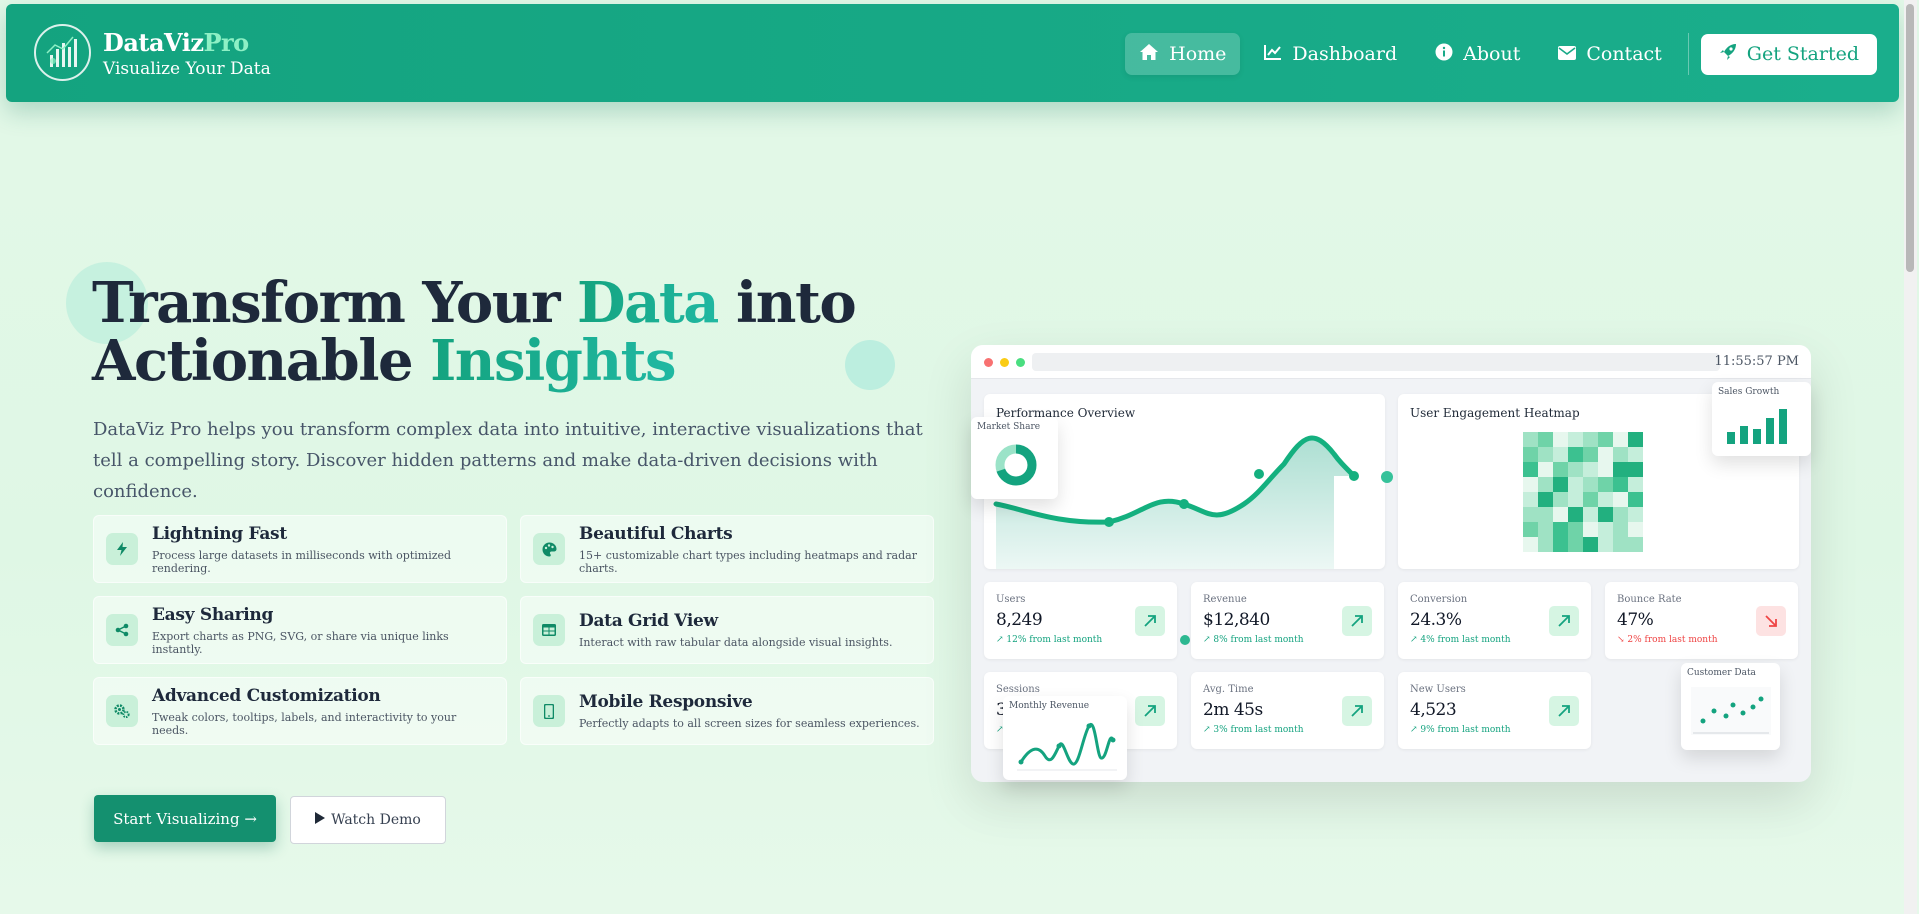 The width and height of the screenshot is (1919, 914). What do you see at coordinates (1444, 54) in the screenshot?
I see `info-icon` at bounding box center [1444, 54].